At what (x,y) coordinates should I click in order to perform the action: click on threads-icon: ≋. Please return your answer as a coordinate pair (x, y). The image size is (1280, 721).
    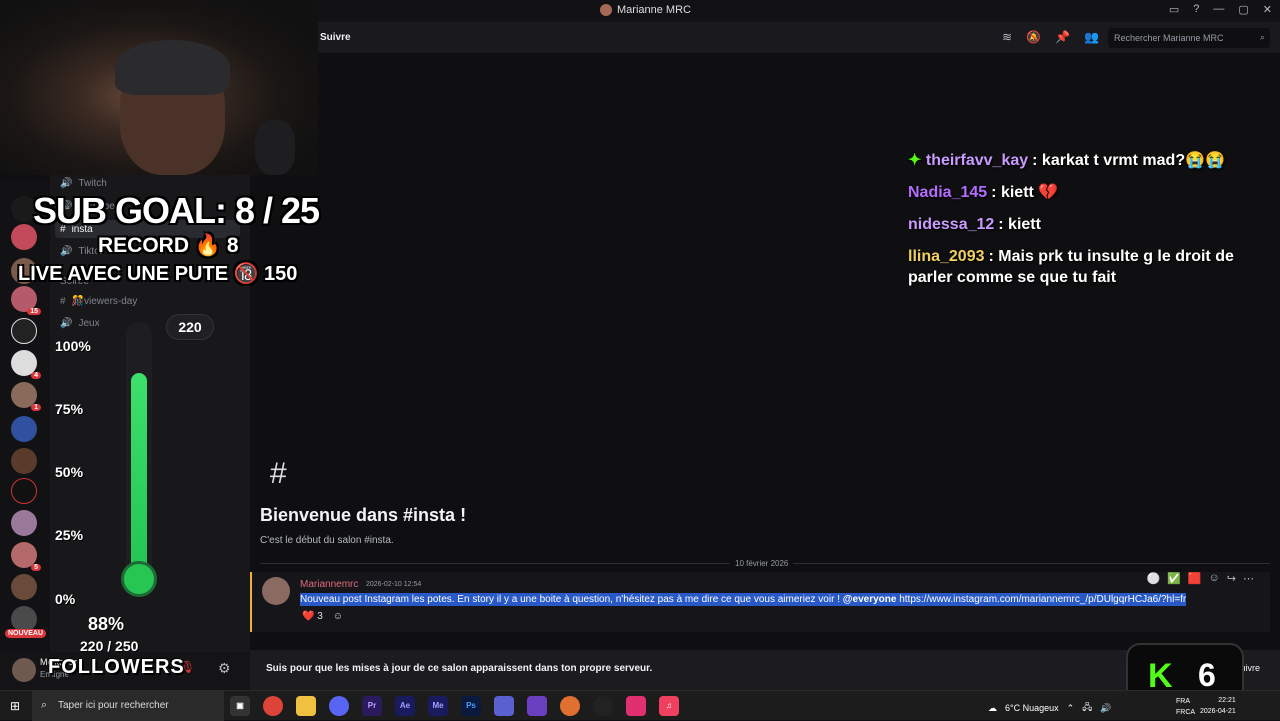
    Looking at the image, I should click on (1007, 37).